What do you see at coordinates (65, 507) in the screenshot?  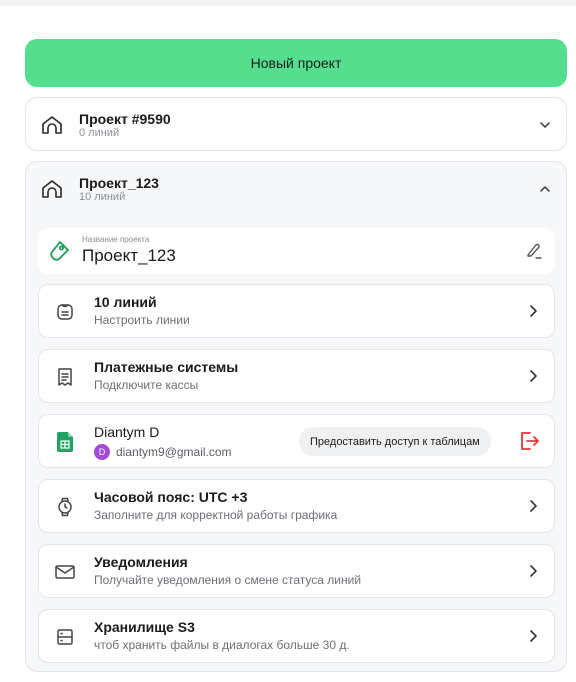 I see `watch-icon` at bounding box center [65, 507].